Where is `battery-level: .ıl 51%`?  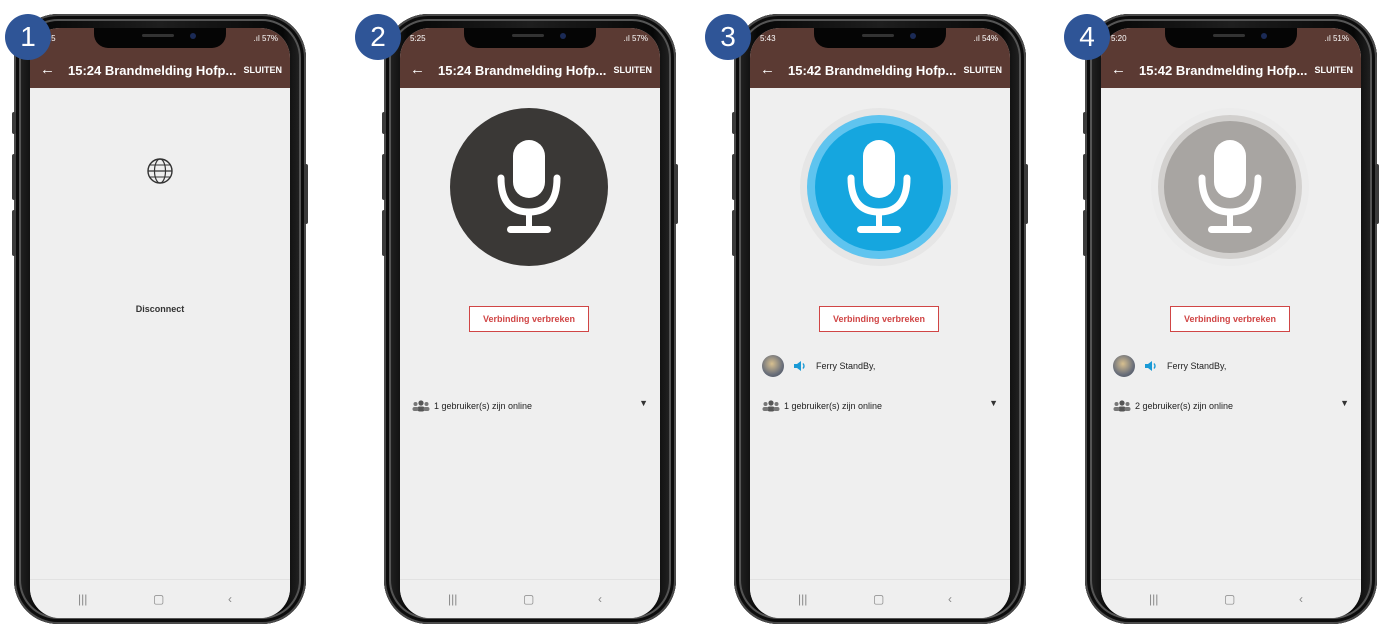 battery-level: .ıl 51% is located at coordinates (1336, 38).